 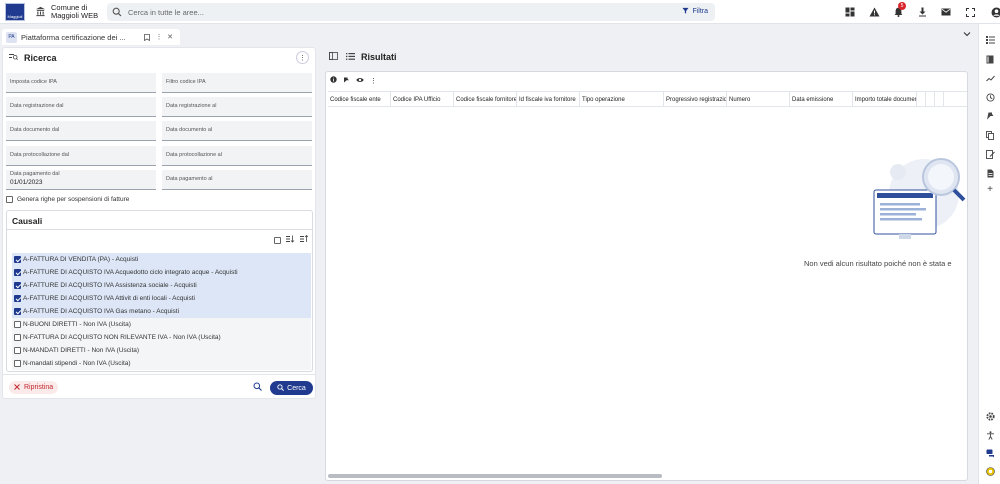 I want to click on sort-asc-icon, so click(x=290, y=240).